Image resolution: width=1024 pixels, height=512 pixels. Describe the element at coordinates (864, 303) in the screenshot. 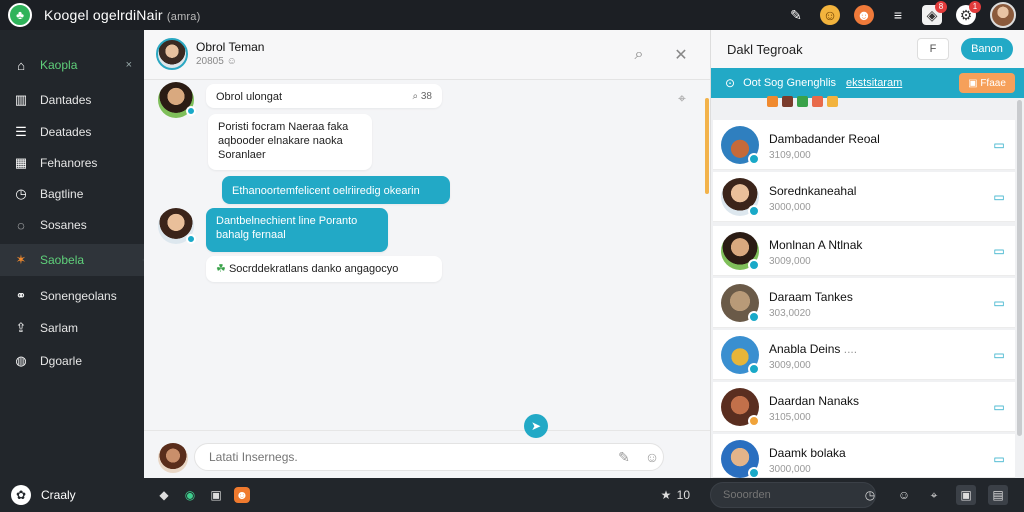

I see `contact-row: Daraam Tankes 303,0020 ▭` at that location.